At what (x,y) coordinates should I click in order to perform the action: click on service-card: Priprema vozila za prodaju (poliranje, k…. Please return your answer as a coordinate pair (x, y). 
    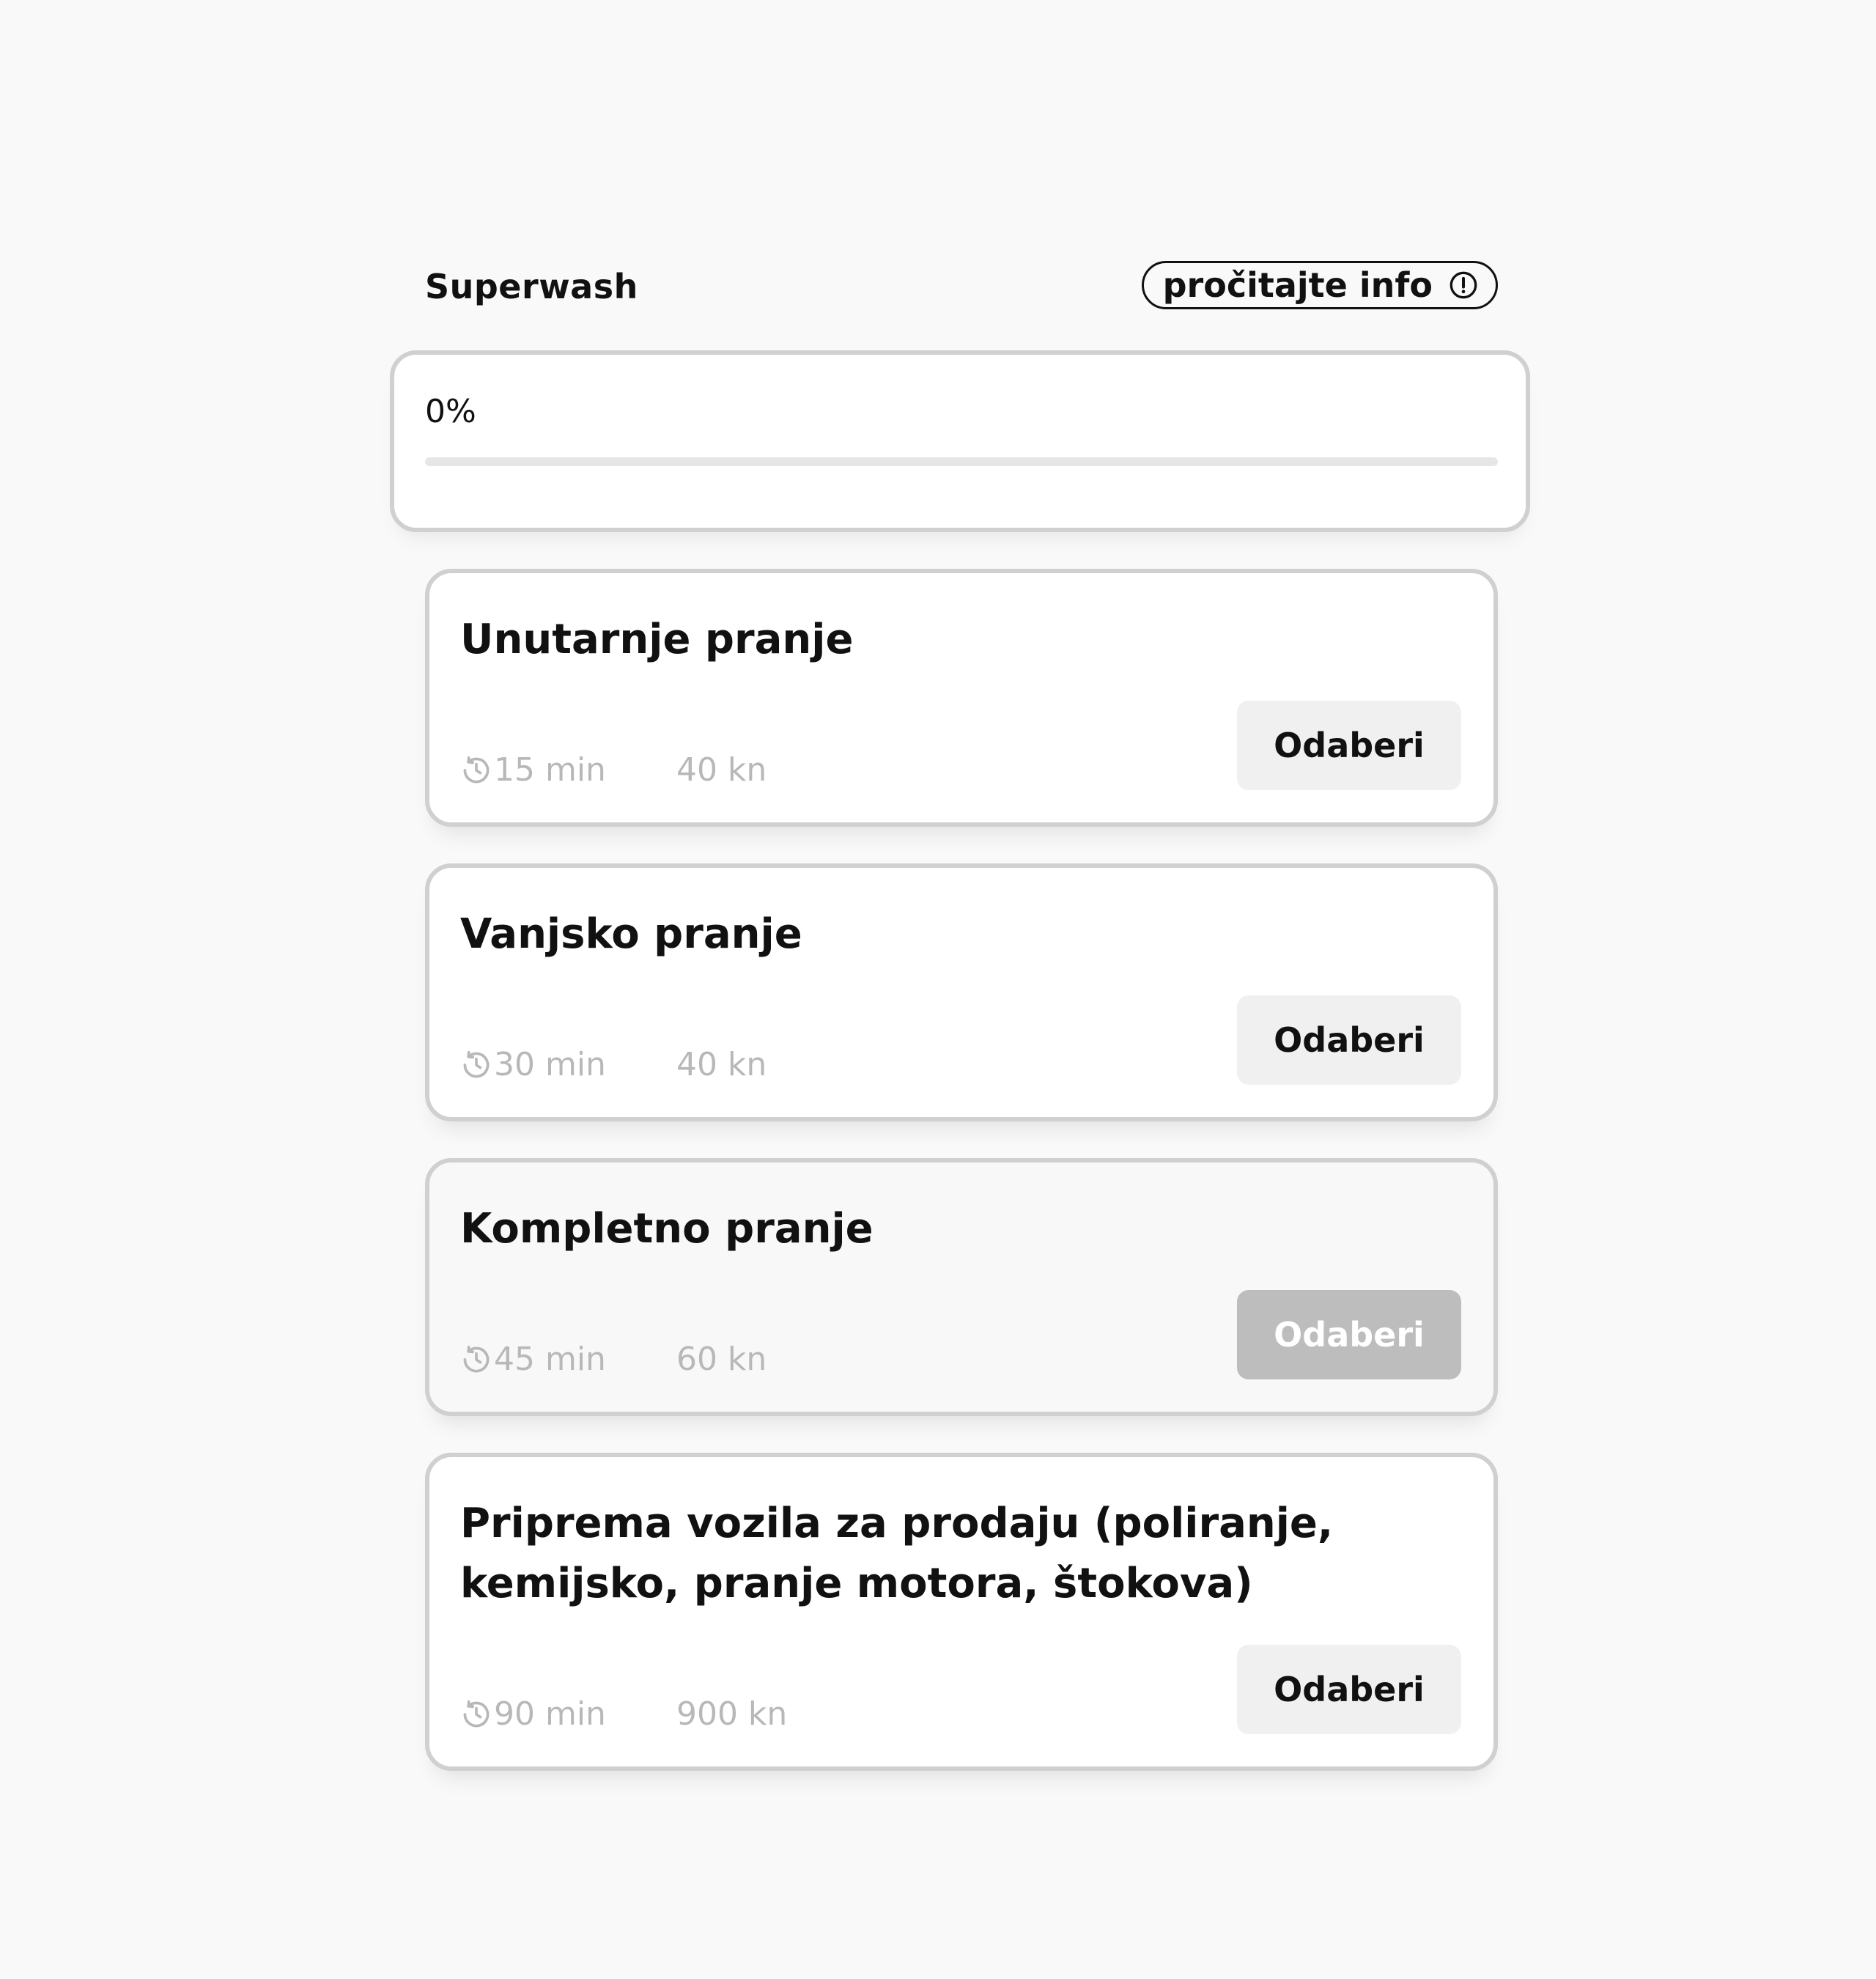
    Looking at the image, I should click on (961, 1612).